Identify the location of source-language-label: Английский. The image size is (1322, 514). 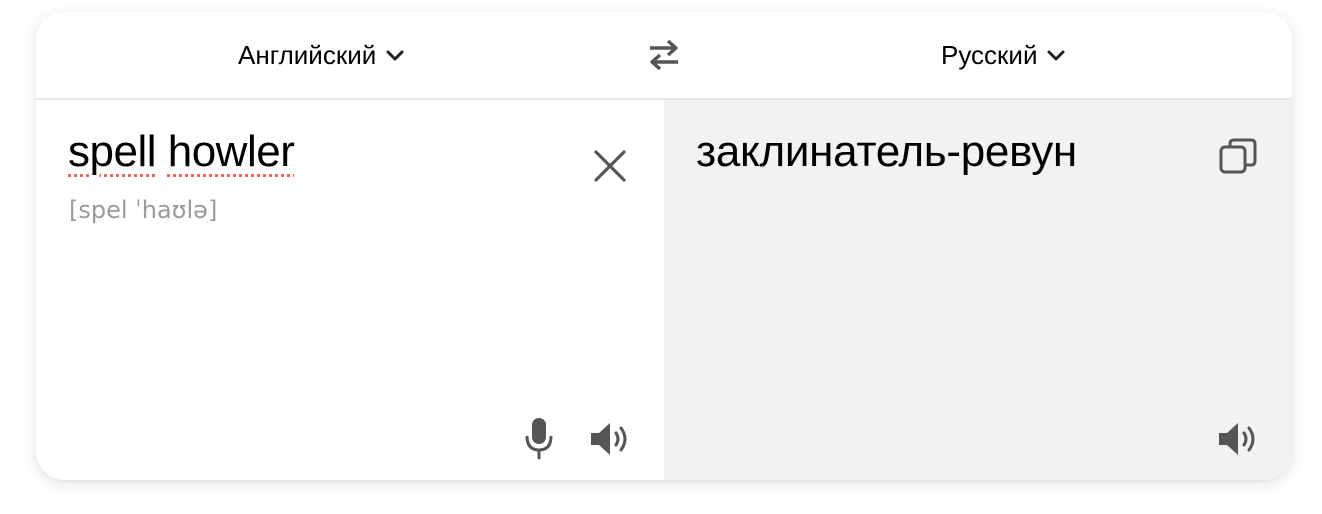
(307, 54).